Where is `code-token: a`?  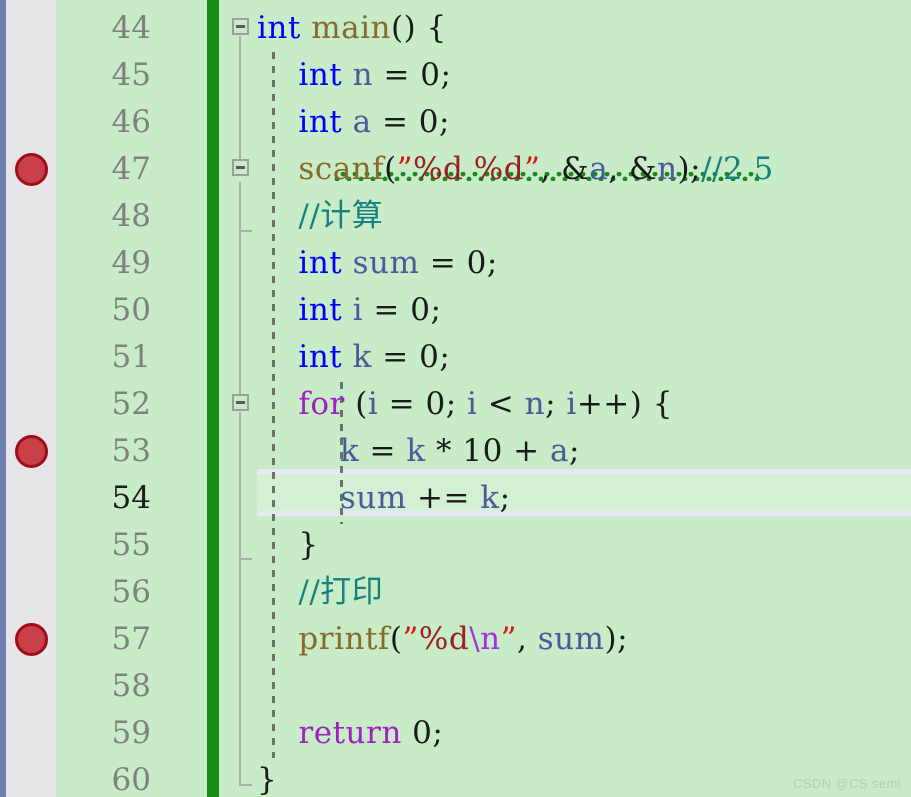 code-token: a is located at coordinates (362, 122).